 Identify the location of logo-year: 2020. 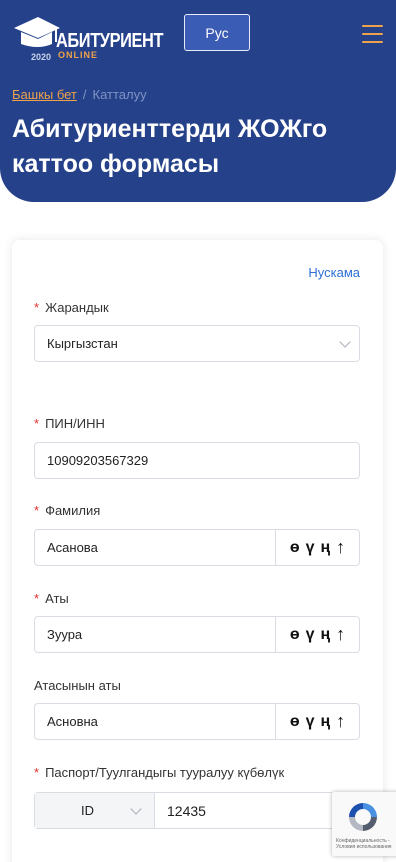
(41, 57).